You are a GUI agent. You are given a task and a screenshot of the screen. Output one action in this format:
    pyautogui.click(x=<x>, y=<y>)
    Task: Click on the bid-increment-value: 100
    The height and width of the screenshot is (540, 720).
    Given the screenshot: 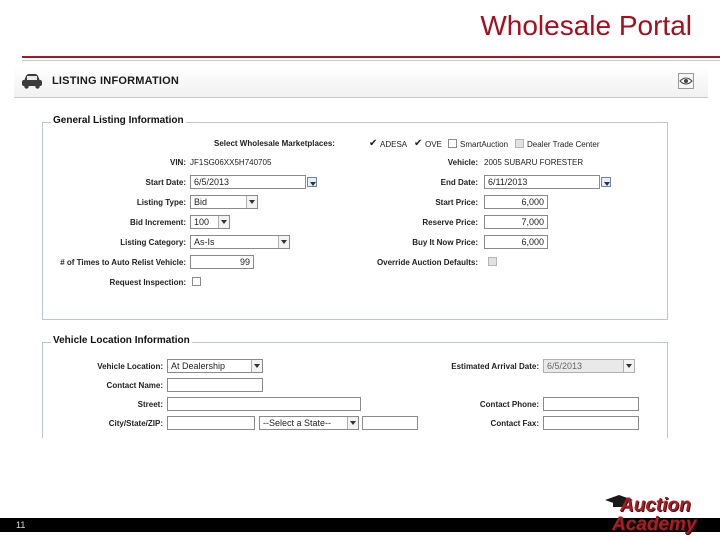 What is the action you would take?
    pyautogui.click(x=202, y=222)
    